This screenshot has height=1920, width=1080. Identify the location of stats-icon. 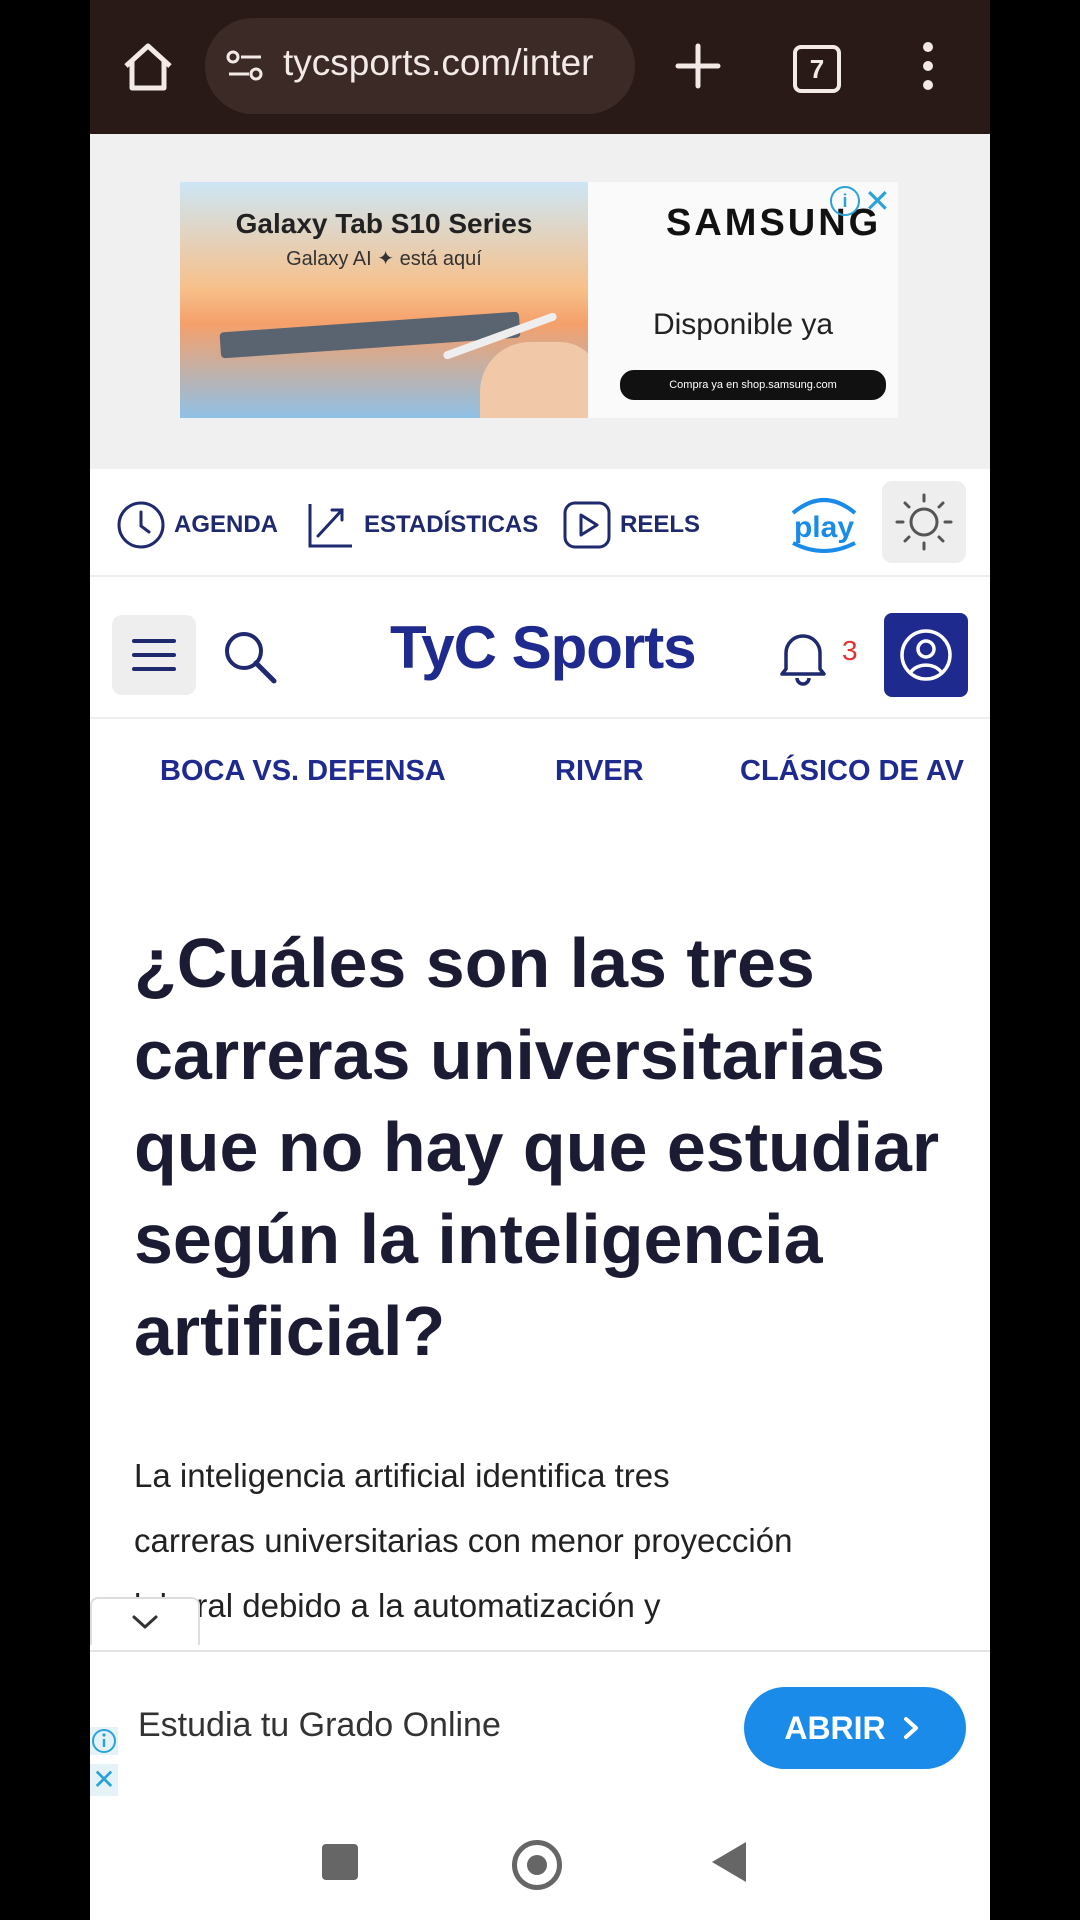
(330, 526).